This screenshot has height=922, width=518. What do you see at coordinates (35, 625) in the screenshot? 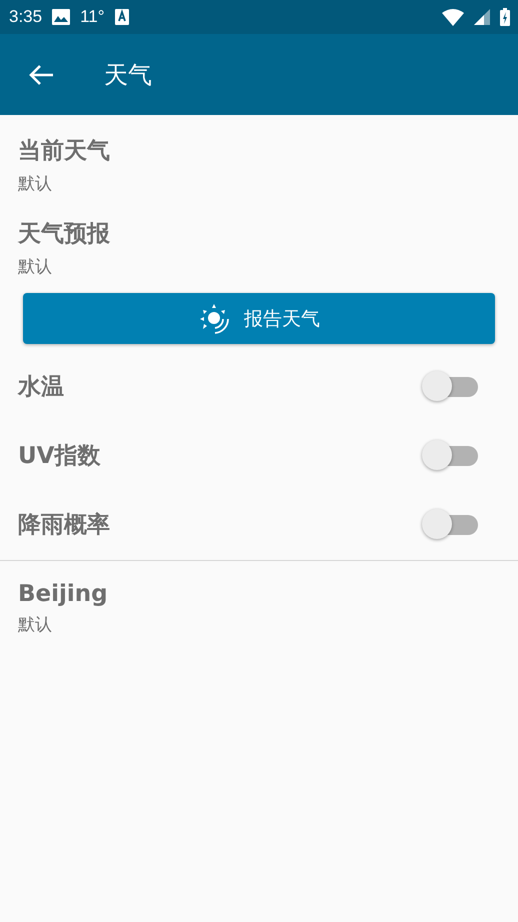
I see `location-summary: 默认` at bounding box center [35, 625].